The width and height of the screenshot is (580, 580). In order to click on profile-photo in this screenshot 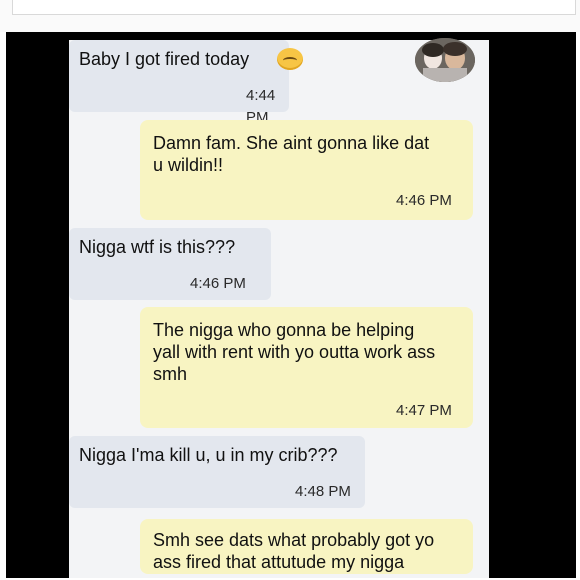, I will do `click(445, 60)`.